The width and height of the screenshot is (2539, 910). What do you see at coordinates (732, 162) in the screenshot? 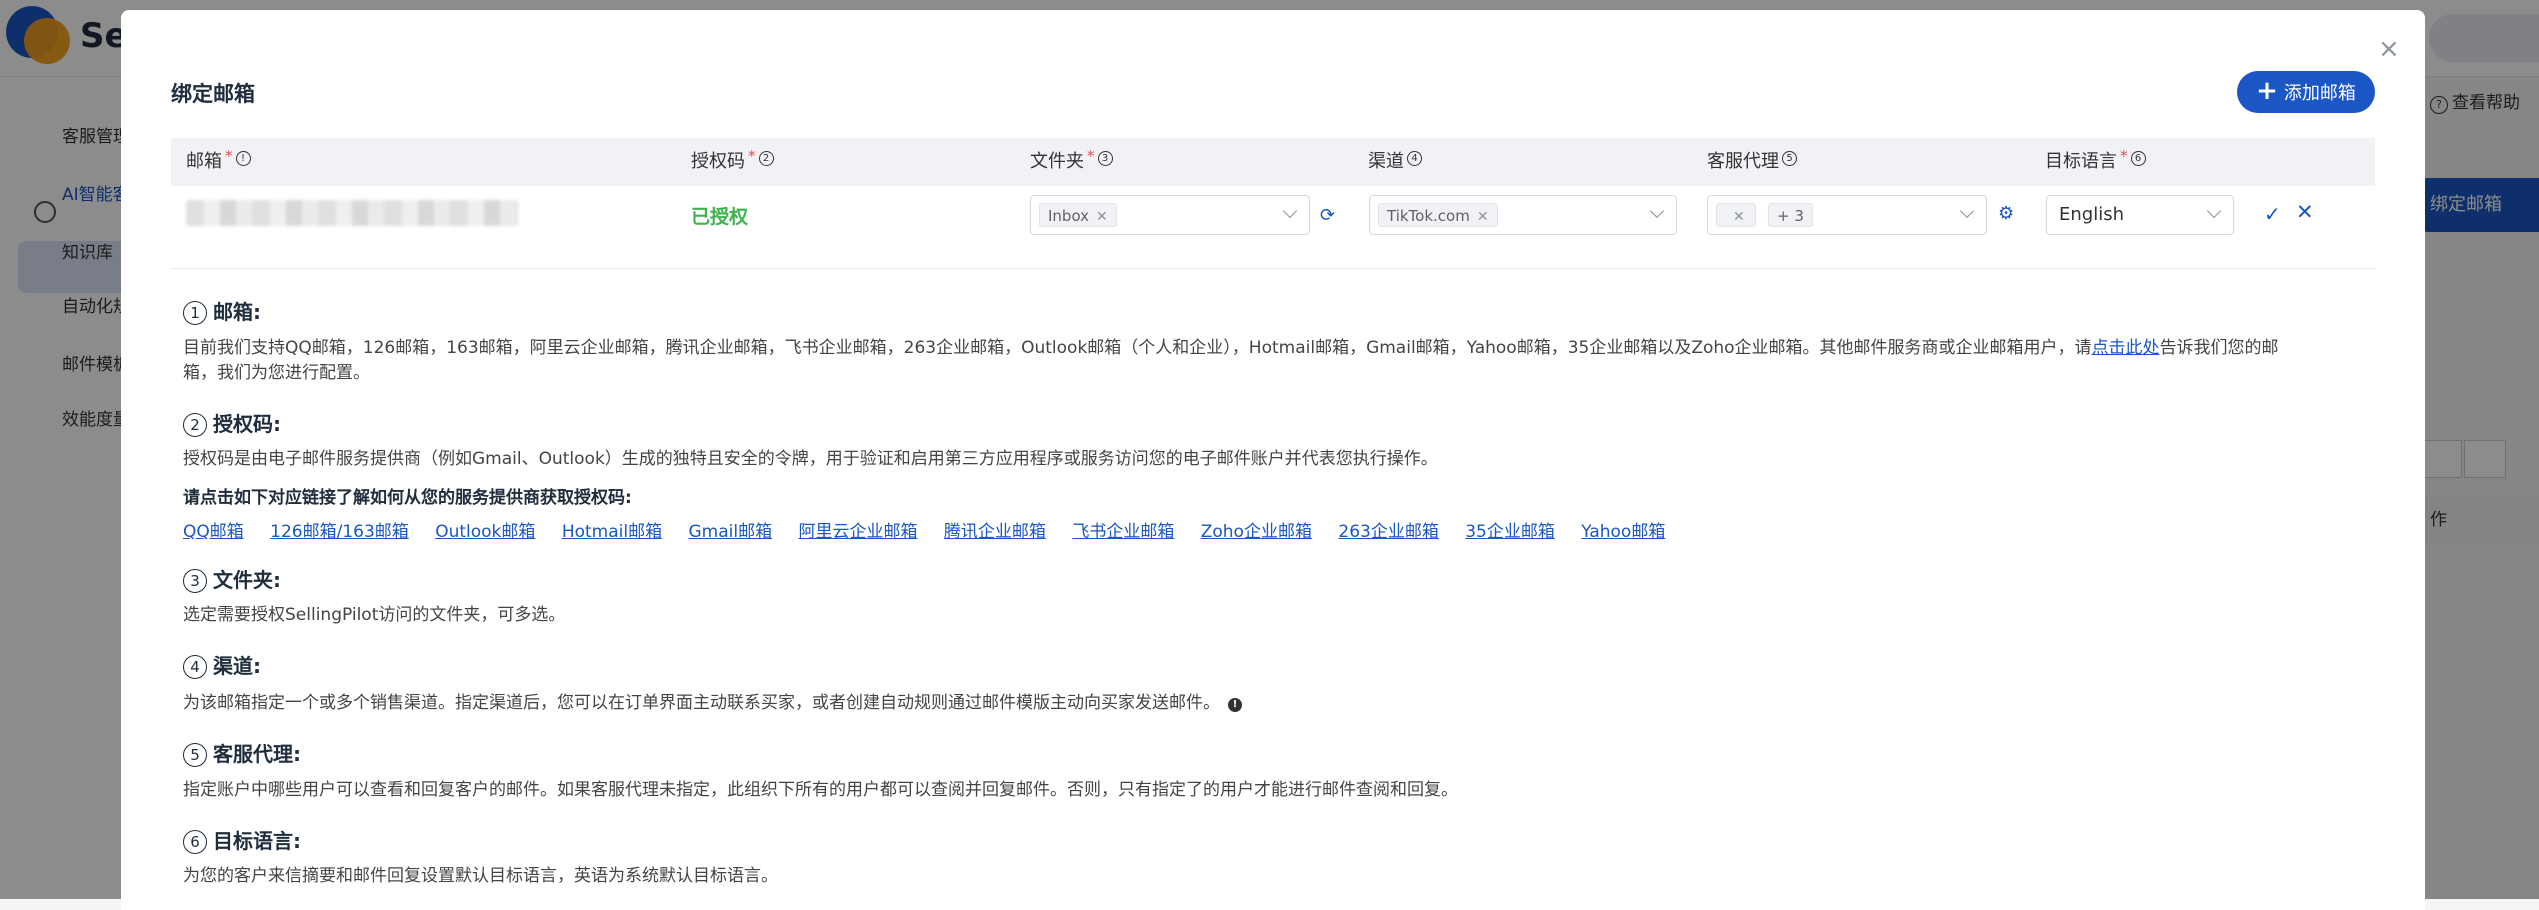
I see `col-auth-code: 授权码 * 2` at bounding box center [732, 162].